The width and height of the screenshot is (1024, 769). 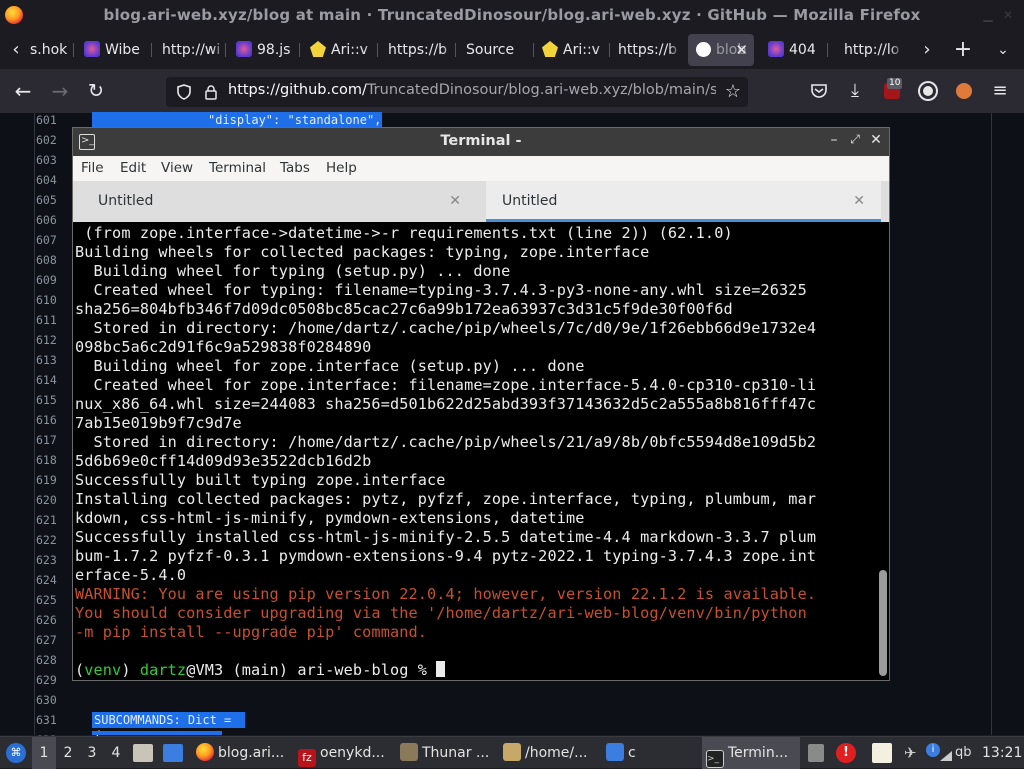 What do you see at coordinates (55, 140) in the screenshot?
I see `line-number: 602` at bounding box center [55, 140].